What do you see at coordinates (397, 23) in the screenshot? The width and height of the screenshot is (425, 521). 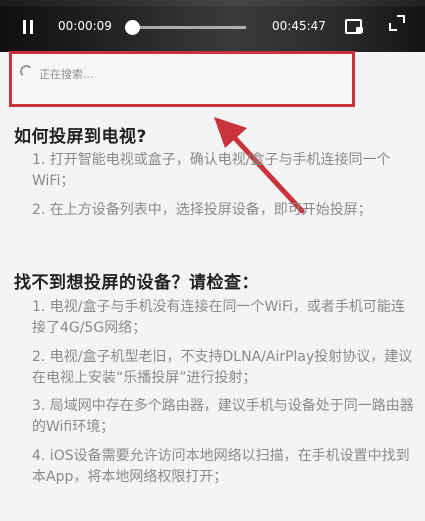 I see `fullscreen-icon` at bounding box center [397, 23].